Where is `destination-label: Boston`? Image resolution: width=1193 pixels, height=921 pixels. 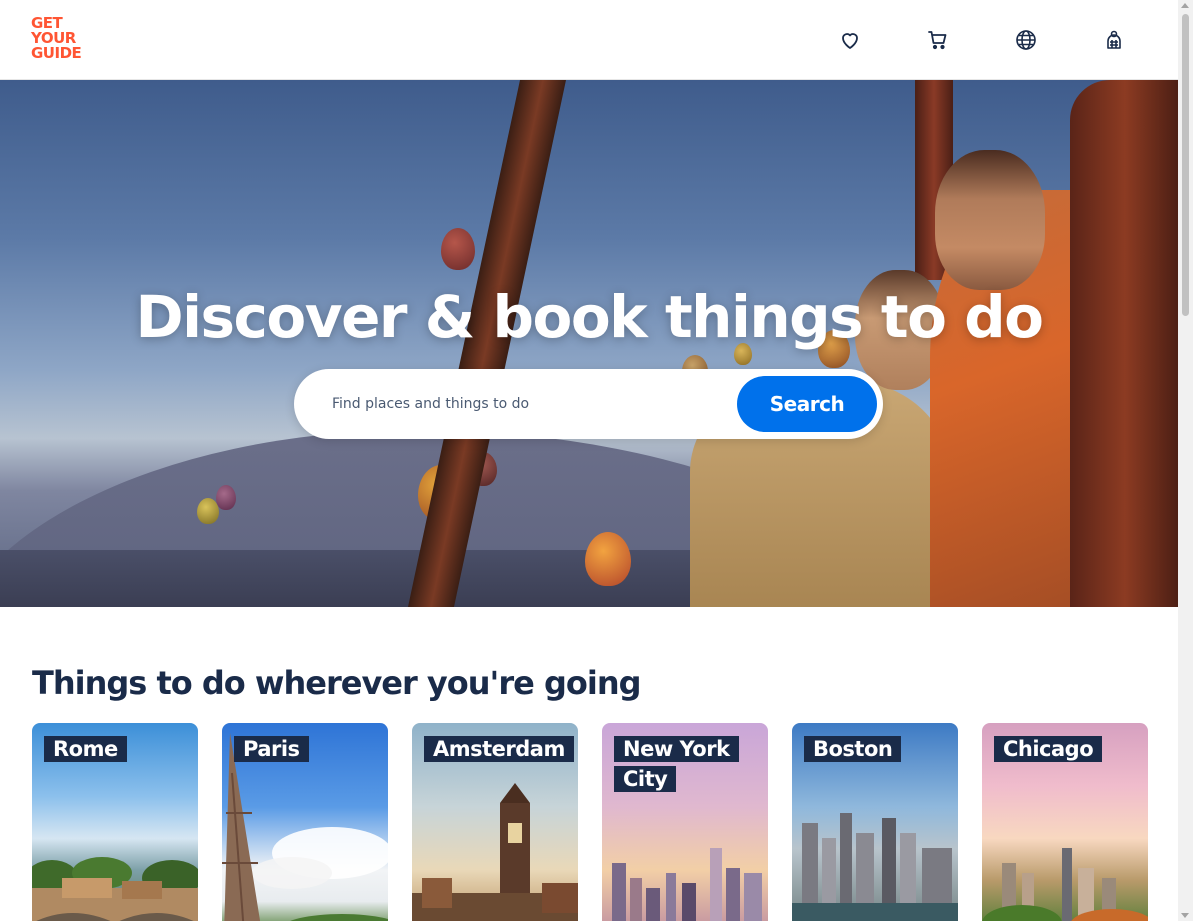
destination-label: Boston is located at coordinates (853, 749).